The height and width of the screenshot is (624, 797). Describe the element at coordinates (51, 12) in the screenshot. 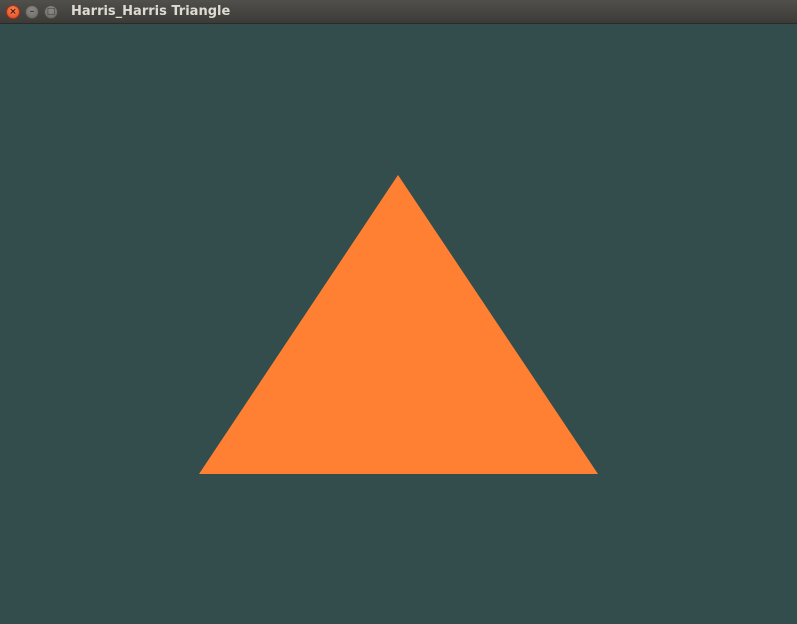

I see `maximize-icon: □` at that location.